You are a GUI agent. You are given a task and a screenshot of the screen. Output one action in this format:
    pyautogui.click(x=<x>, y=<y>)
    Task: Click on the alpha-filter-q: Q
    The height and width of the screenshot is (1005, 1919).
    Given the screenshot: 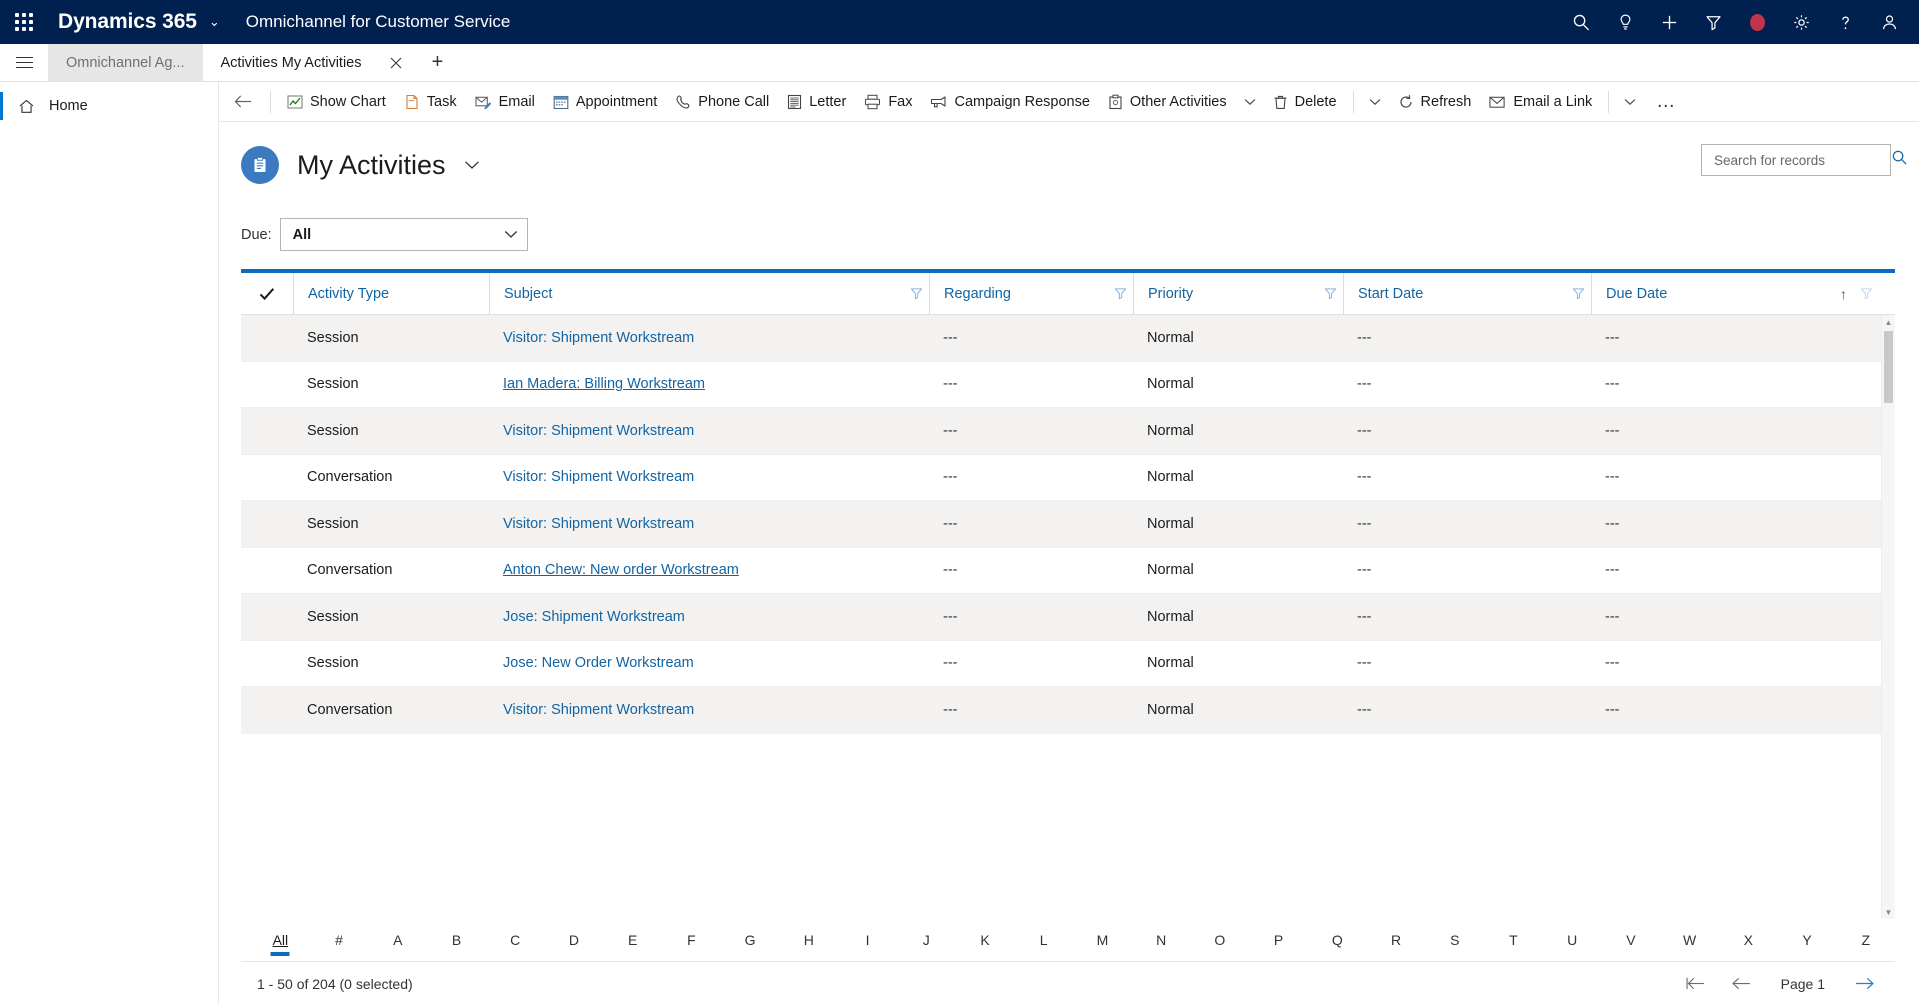 What is the action you would take?
    pyautogui.click(x=1337, y=940)
    